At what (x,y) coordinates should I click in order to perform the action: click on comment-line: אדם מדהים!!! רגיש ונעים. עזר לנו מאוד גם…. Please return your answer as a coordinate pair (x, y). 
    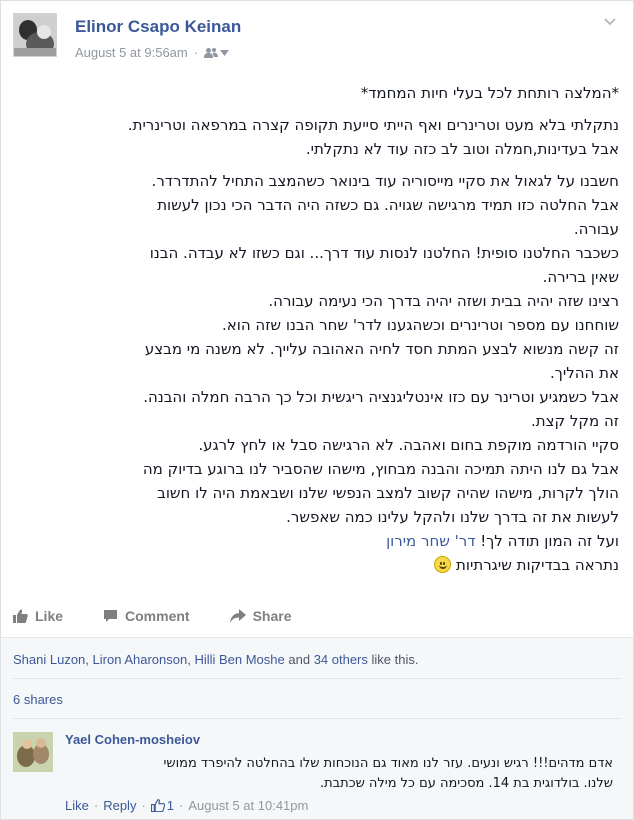
    Looking at the image, I should click on (388, 763).